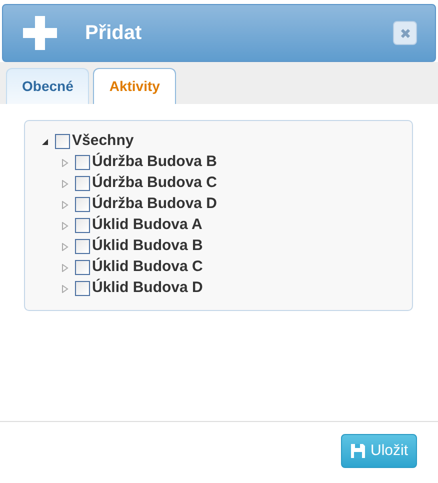  Describe the element at coordinates (147, 288) in the screenshot. I see `tree-item-label: Úklid Budova D` at that location.